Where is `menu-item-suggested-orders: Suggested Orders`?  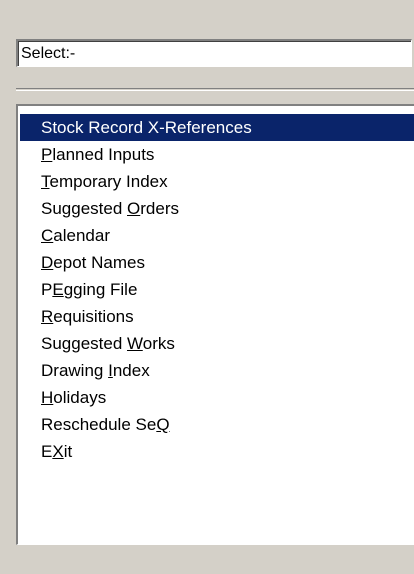
menu-item-suggested-orders: Suggested Orders is located at coordinates (217, 208).